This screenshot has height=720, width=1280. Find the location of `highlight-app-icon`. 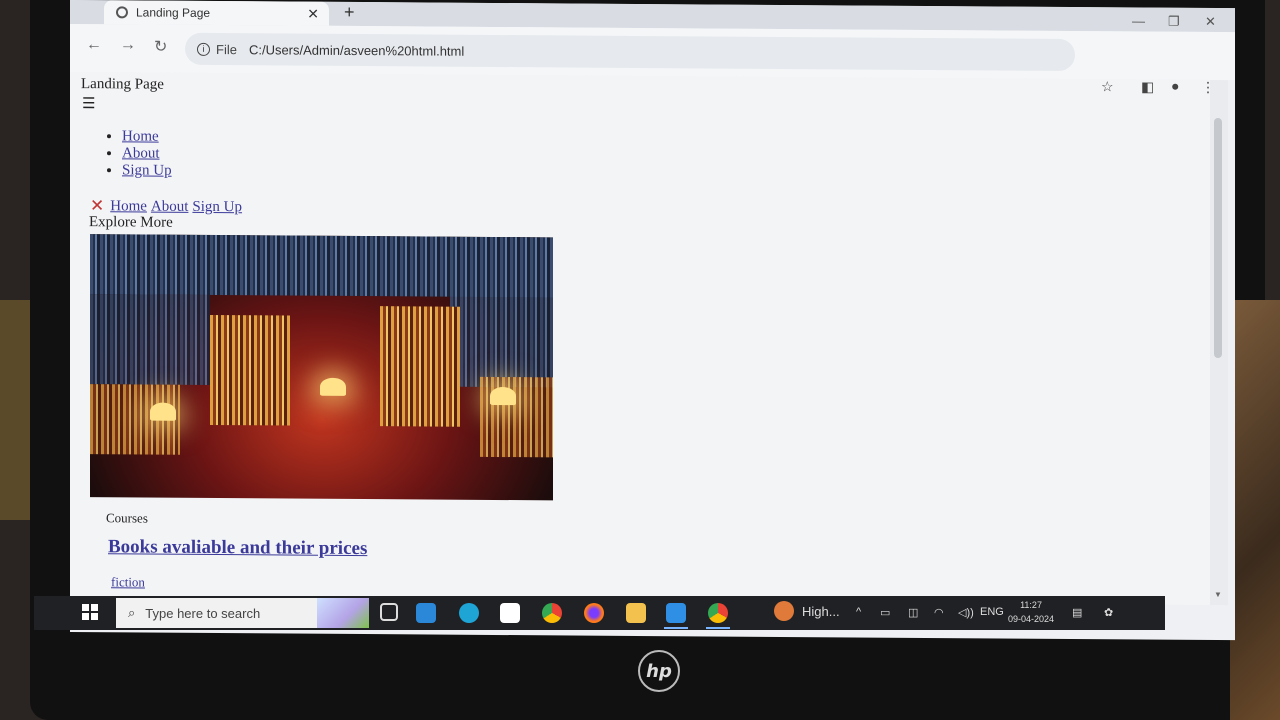

highlight-app-icon is located at coordinates (784, 611).